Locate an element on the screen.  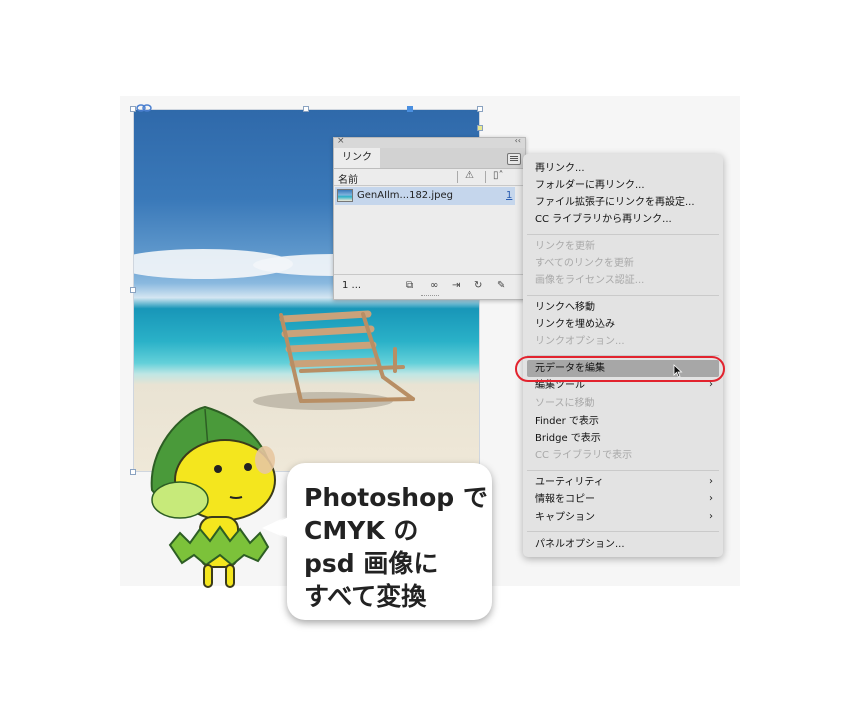
link-filename: GenAIlm...182.jpeg is located at coordinates (405, 195).